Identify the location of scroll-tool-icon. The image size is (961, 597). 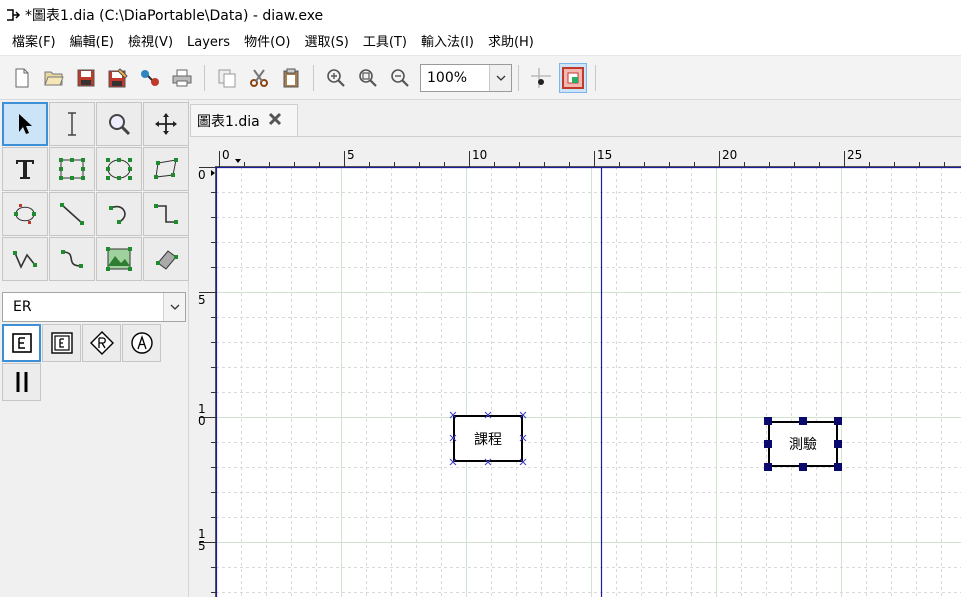
(166, 124).